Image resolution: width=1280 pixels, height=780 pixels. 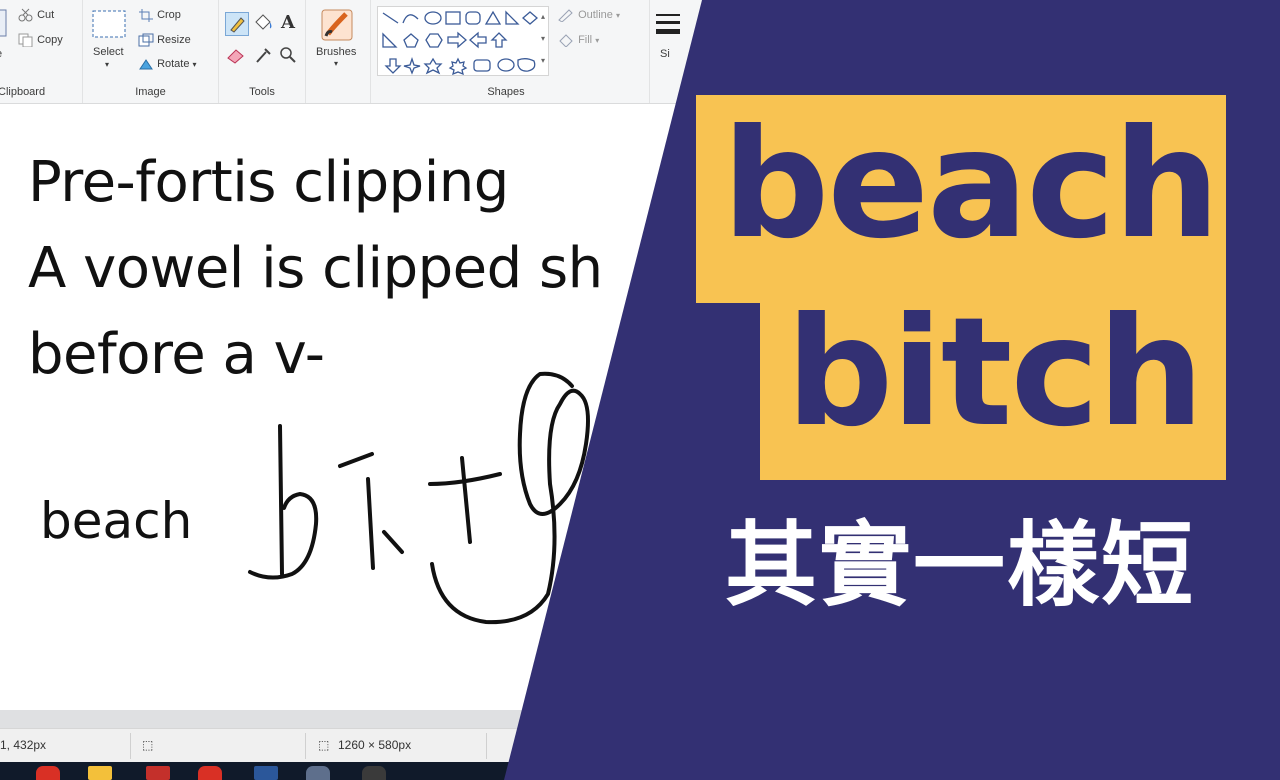 What do you see at coordinates (959, 565) in the screenshot?
I see `banner-caption: 其實一樣短` at bounding box center [959, 565].